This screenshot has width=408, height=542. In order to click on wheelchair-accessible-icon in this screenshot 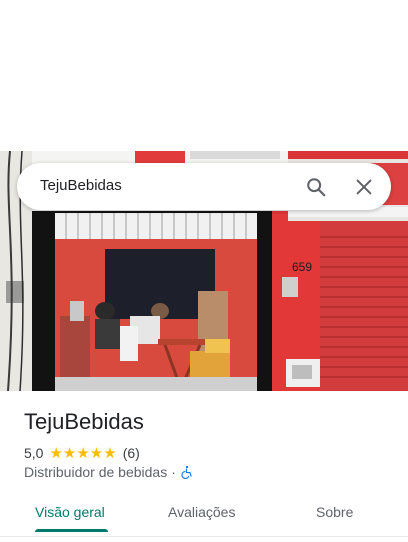, I will do `click(187, 472)`.